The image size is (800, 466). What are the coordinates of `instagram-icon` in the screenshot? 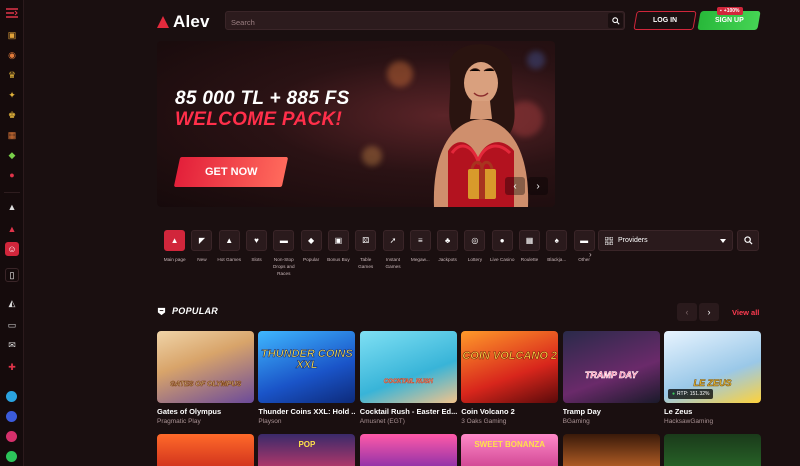 It's located at (11, 436).